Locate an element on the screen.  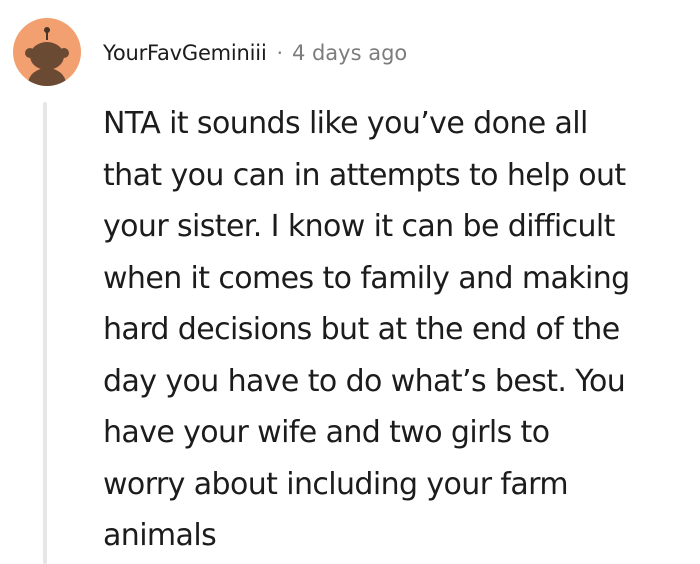
comment-body-line: day you have to do what’s best. You is located at coordinates (364, 381).